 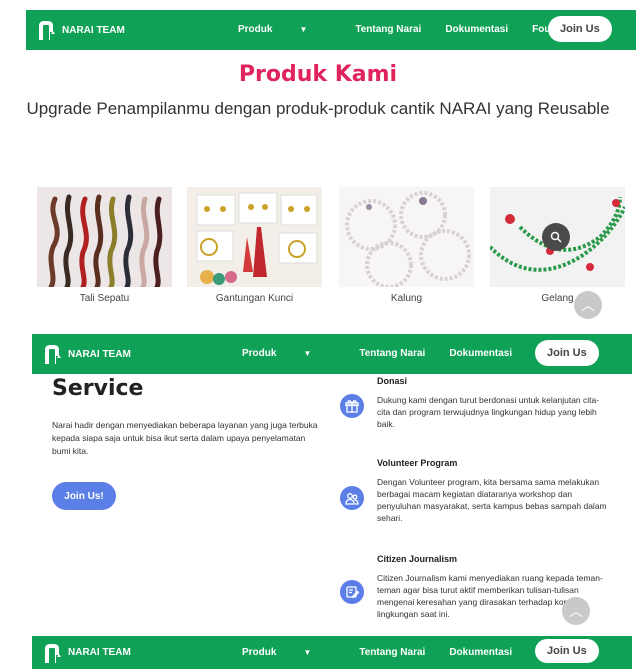 What do you see at coordinates (392, 381) in the screenshot?
I see `service-heading: Donasi` at bounding box center [392, 381].